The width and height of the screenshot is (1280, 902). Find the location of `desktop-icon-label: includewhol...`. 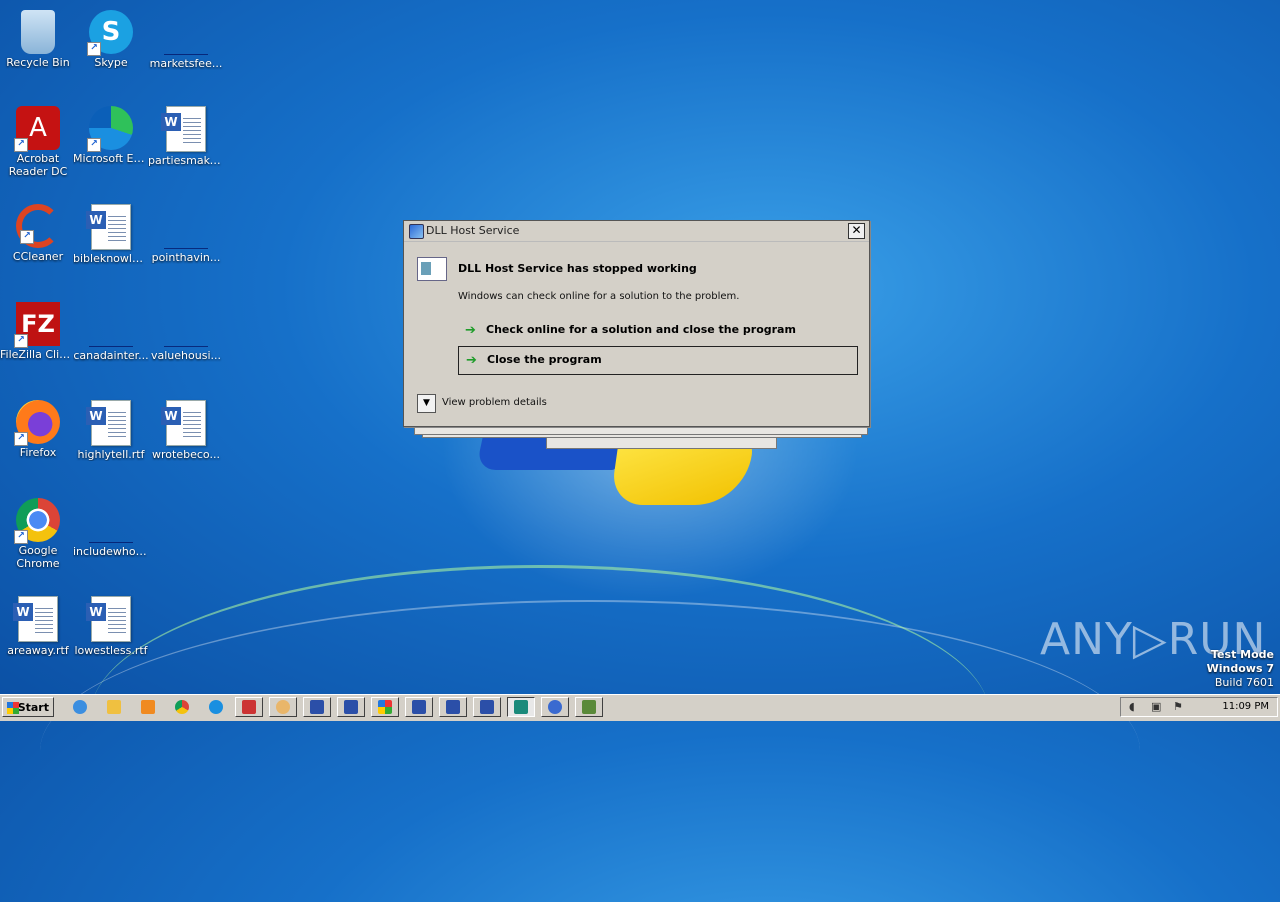

desktop-icon-label: includewhol... is located at coordinates (111, 551).